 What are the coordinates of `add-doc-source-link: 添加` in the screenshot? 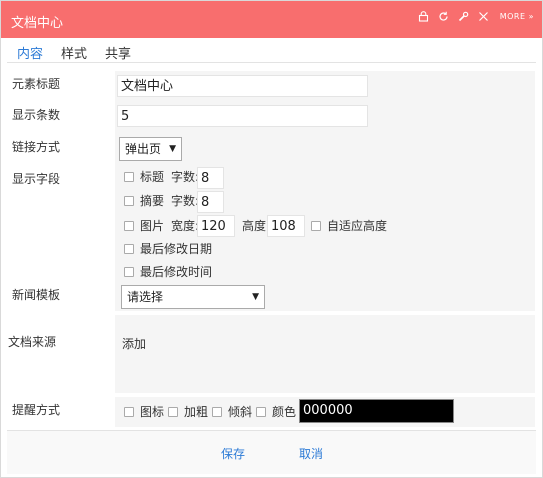 It's located at (134, 343).